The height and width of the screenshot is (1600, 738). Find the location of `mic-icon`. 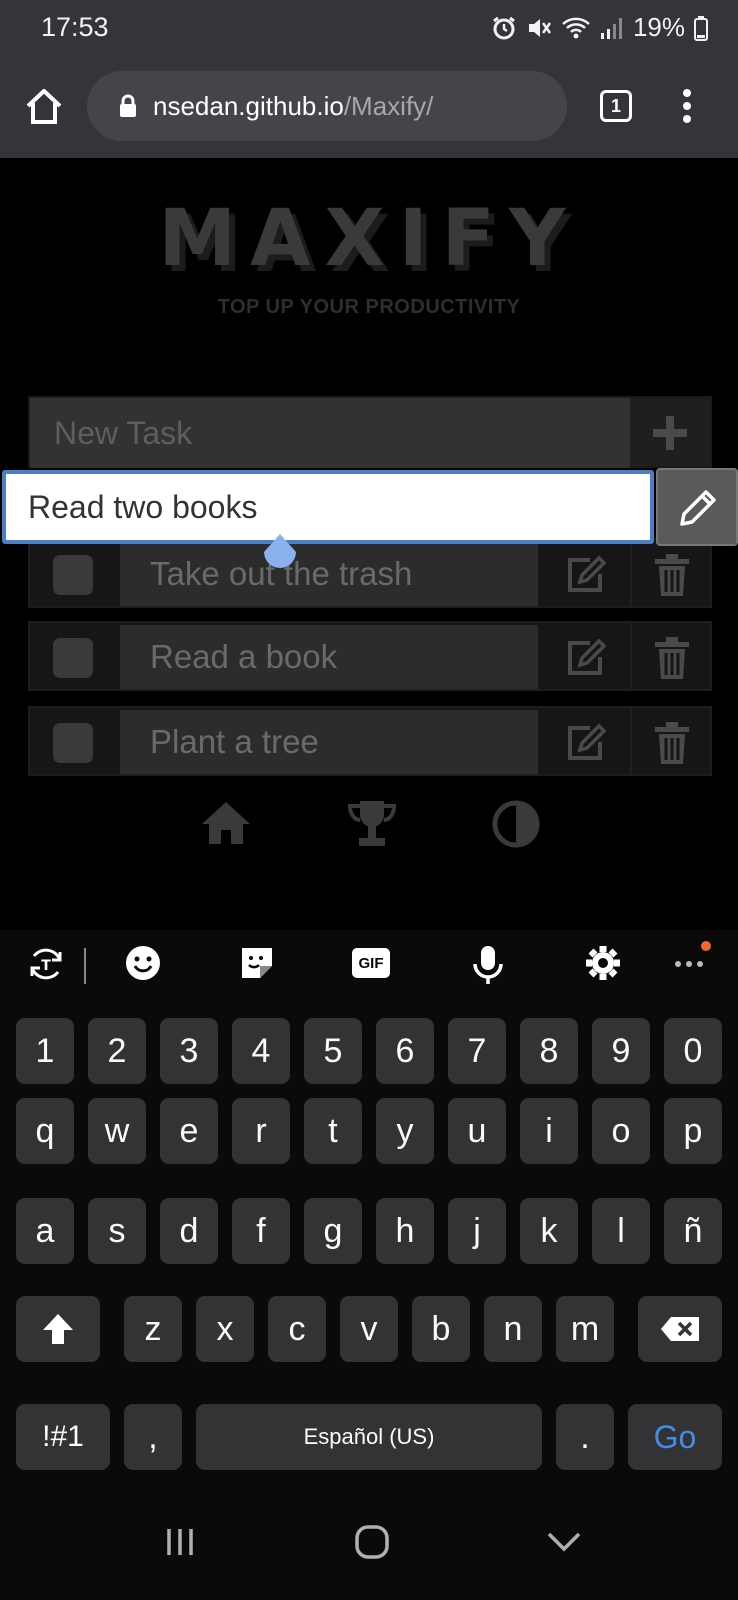

mic-icon is located at coordinates (488, 965).